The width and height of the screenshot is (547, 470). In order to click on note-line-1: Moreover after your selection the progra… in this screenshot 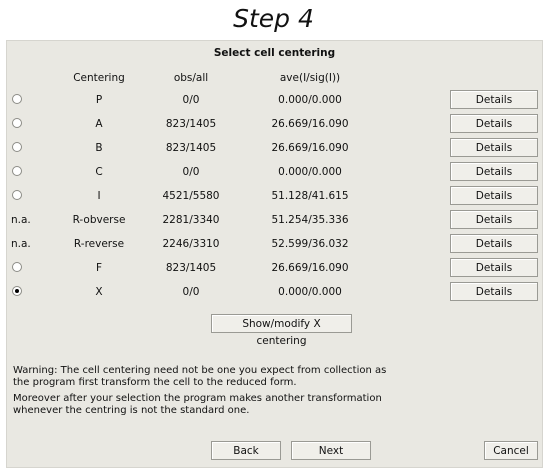, I will do `click(197, 398)`.